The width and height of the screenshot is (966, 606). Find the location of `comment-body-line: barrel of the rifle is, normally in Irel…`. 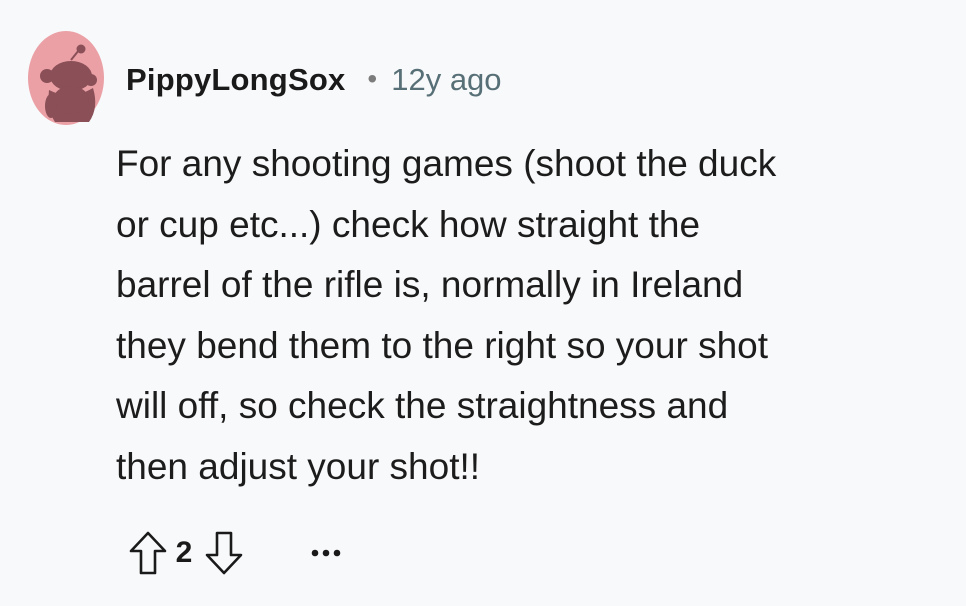

comment-body-line: barrel of the rifle is, normally in Irel… is located at coordinates (430, 284).